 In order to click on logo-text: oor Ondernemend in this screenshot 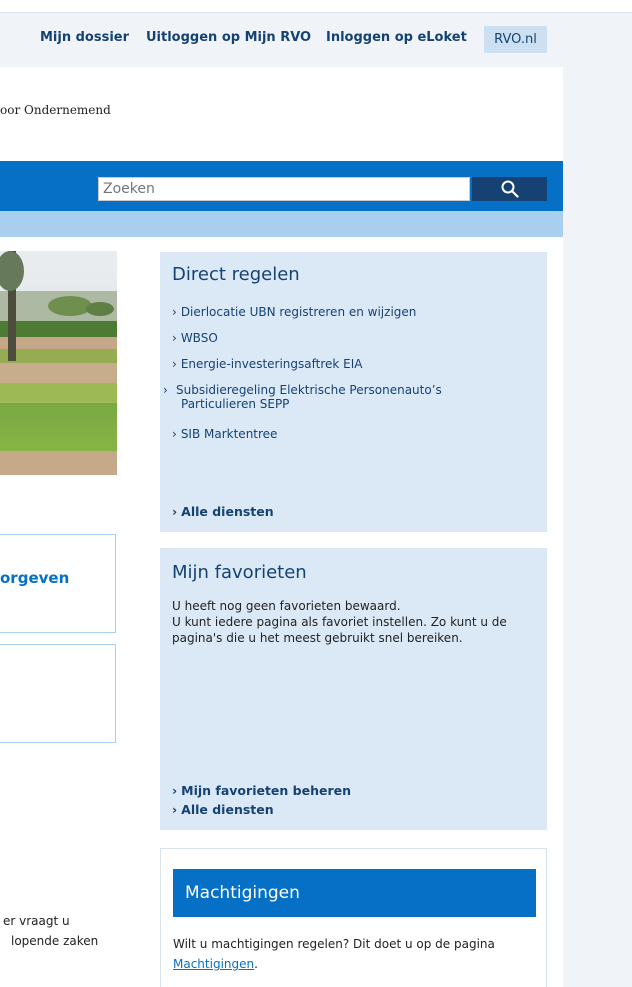, I will do `click(55, 110)`.